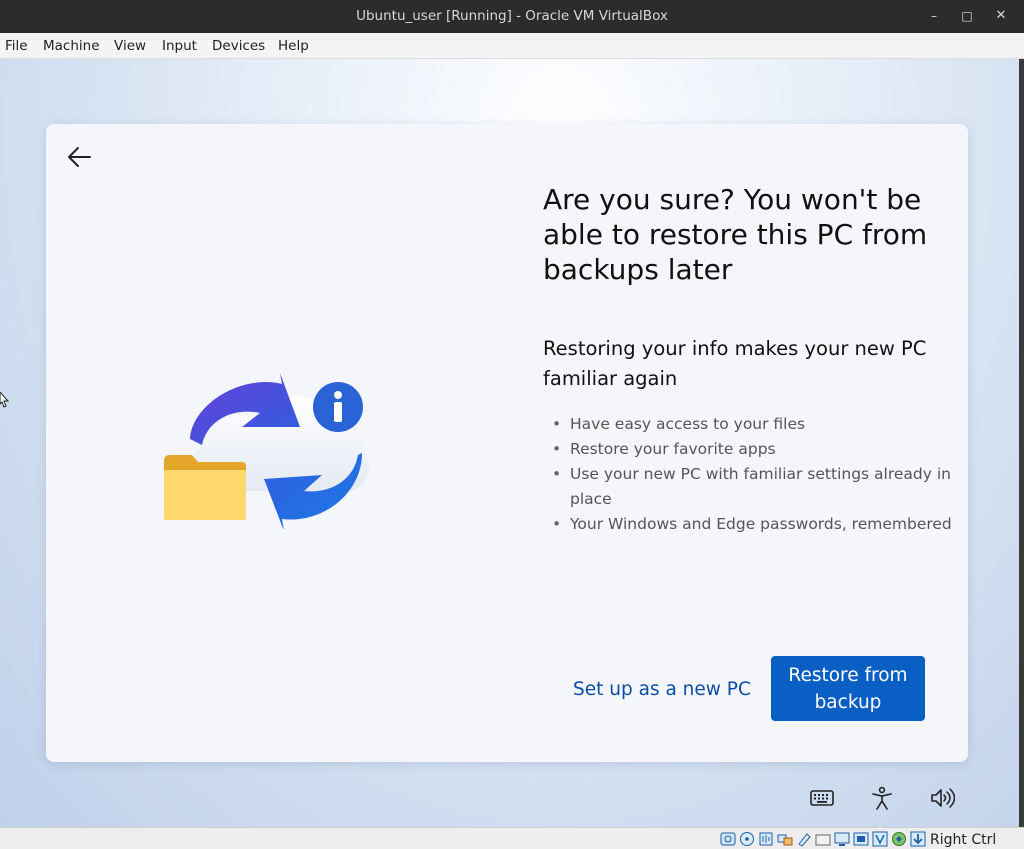 The height and width of the screenshot is (849, 1024). Describe the element at coordinates (752, 449) in the screenshot. I see `list-item: Restore your favorite apps` at that location.